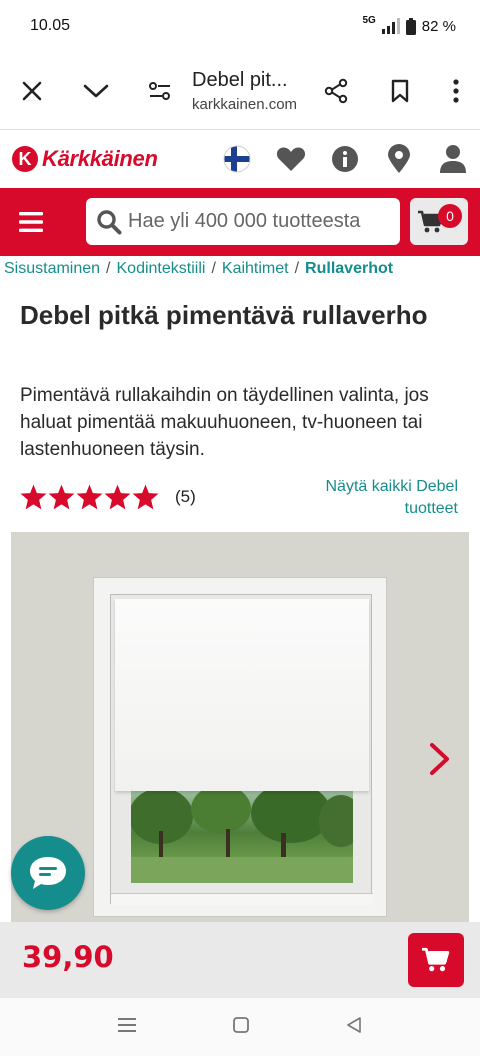 The height and width of the screenshot is (1056, 480). I want to click on search-band: 0, so click(240, 222).